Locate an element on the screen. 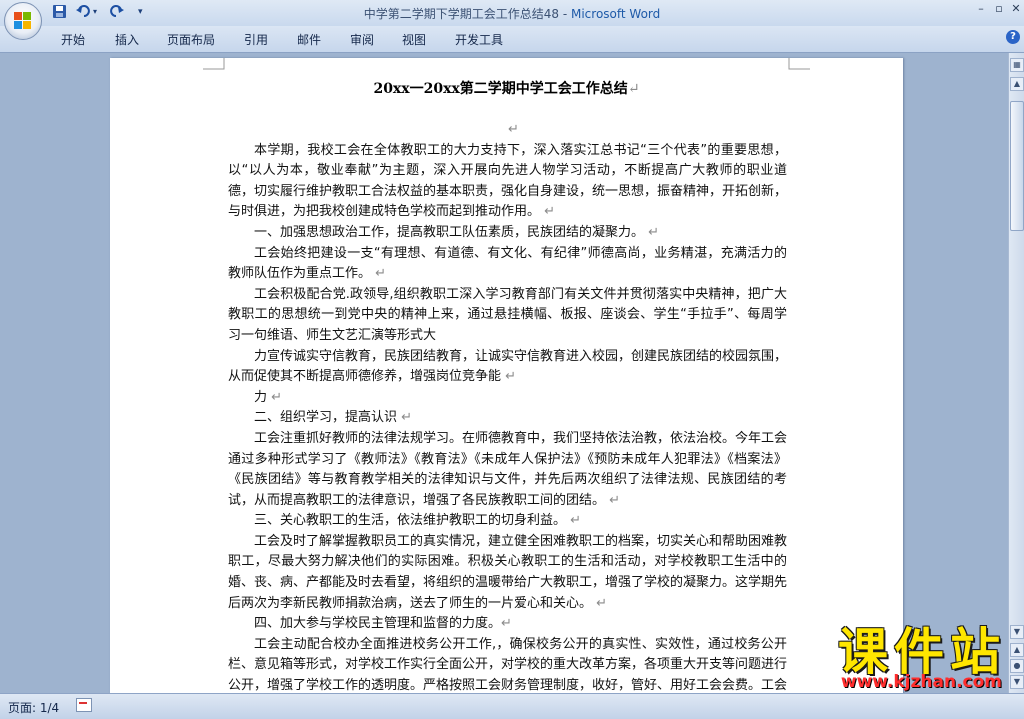 The image size is (1024, 719). tab-view: 视图 is located at coordinates (414, 39).